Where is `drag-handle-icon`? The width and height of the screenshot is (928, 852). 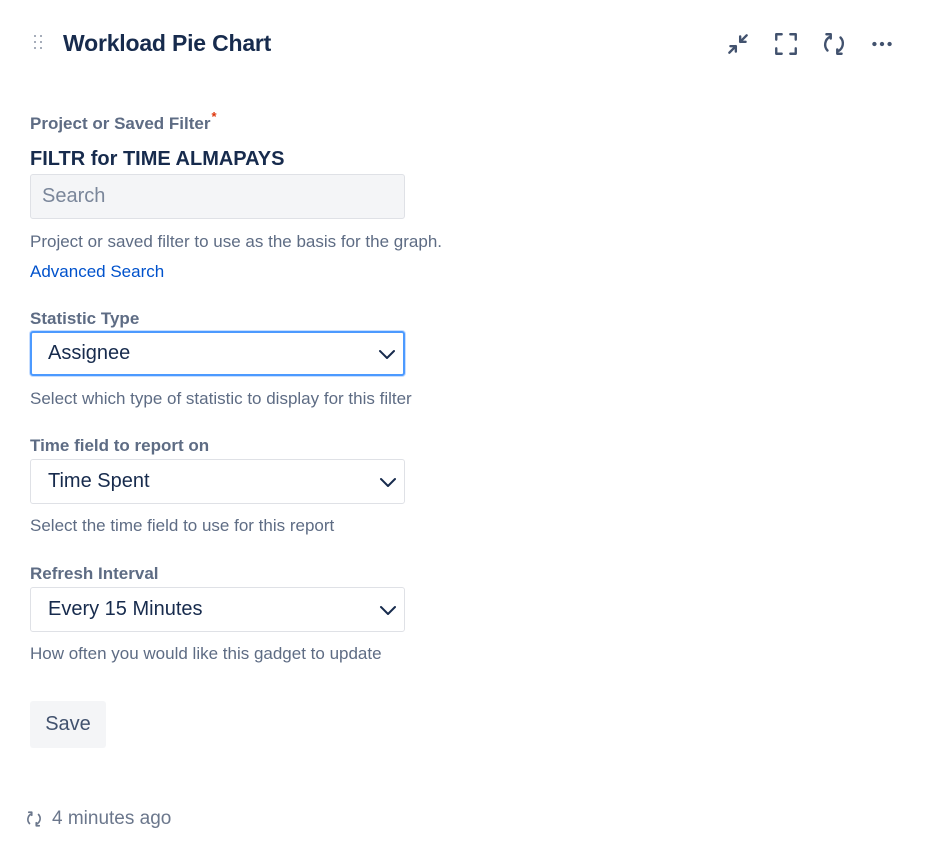 drag-handle-icon is located at coordinates (40, 44).